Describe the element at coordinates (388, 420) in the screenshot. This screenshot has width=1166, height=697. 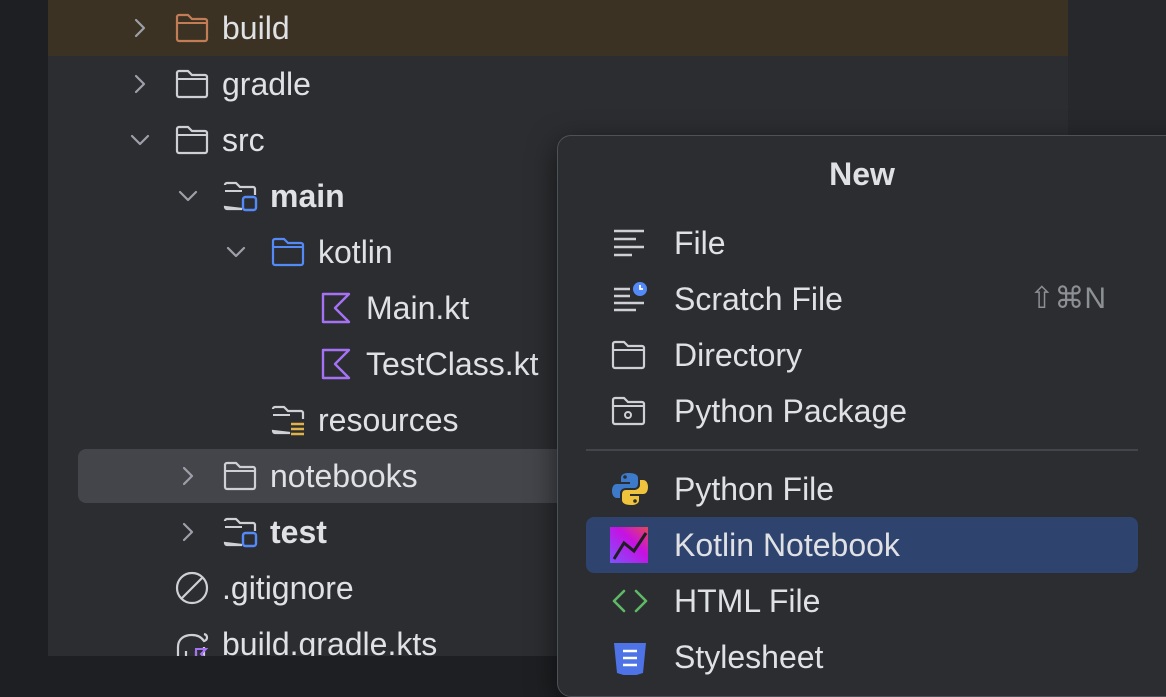
I see `tree-label: resources` at that location.